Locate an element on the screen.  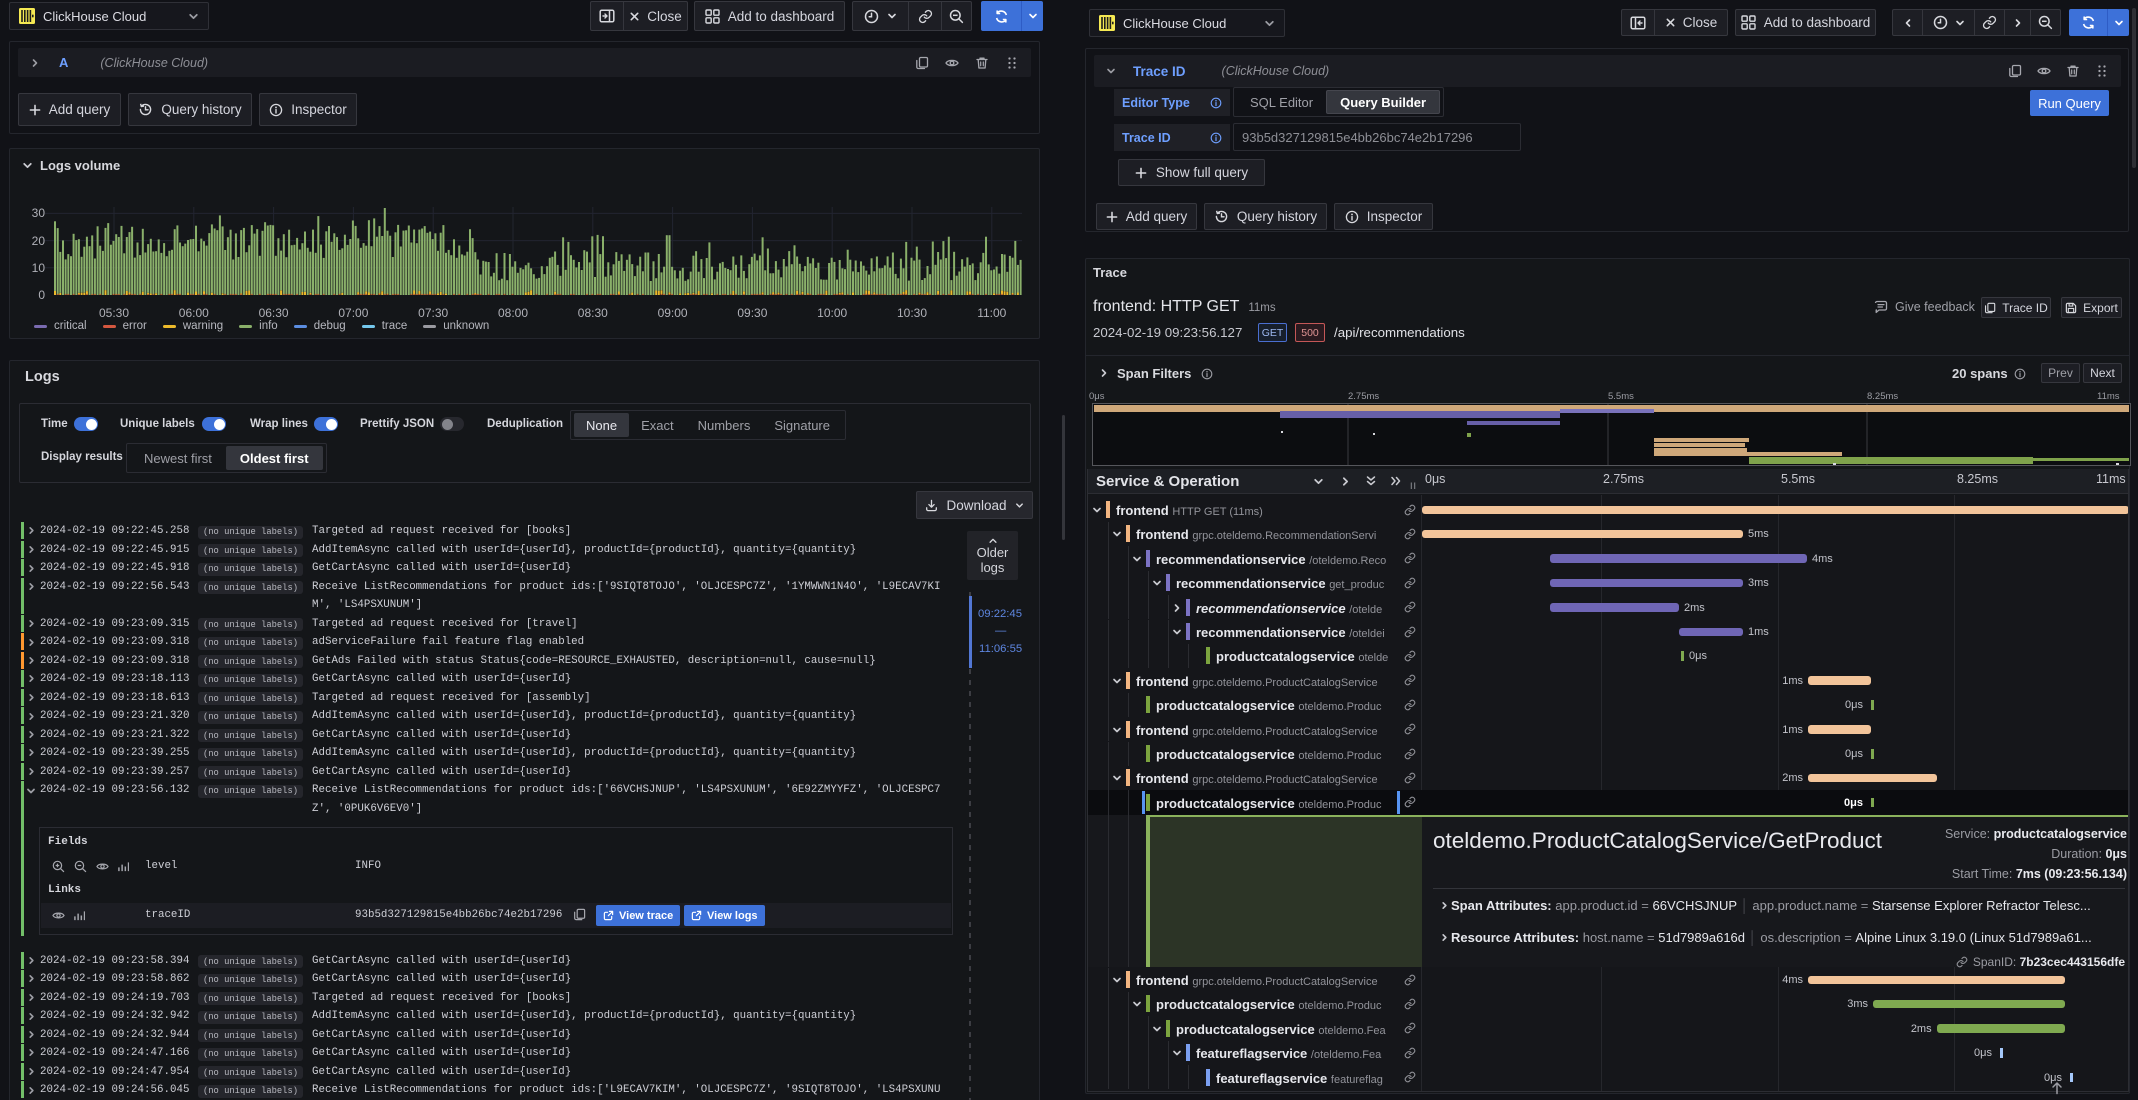
svg-text: 10:30 is located at coordinates (912, 313).